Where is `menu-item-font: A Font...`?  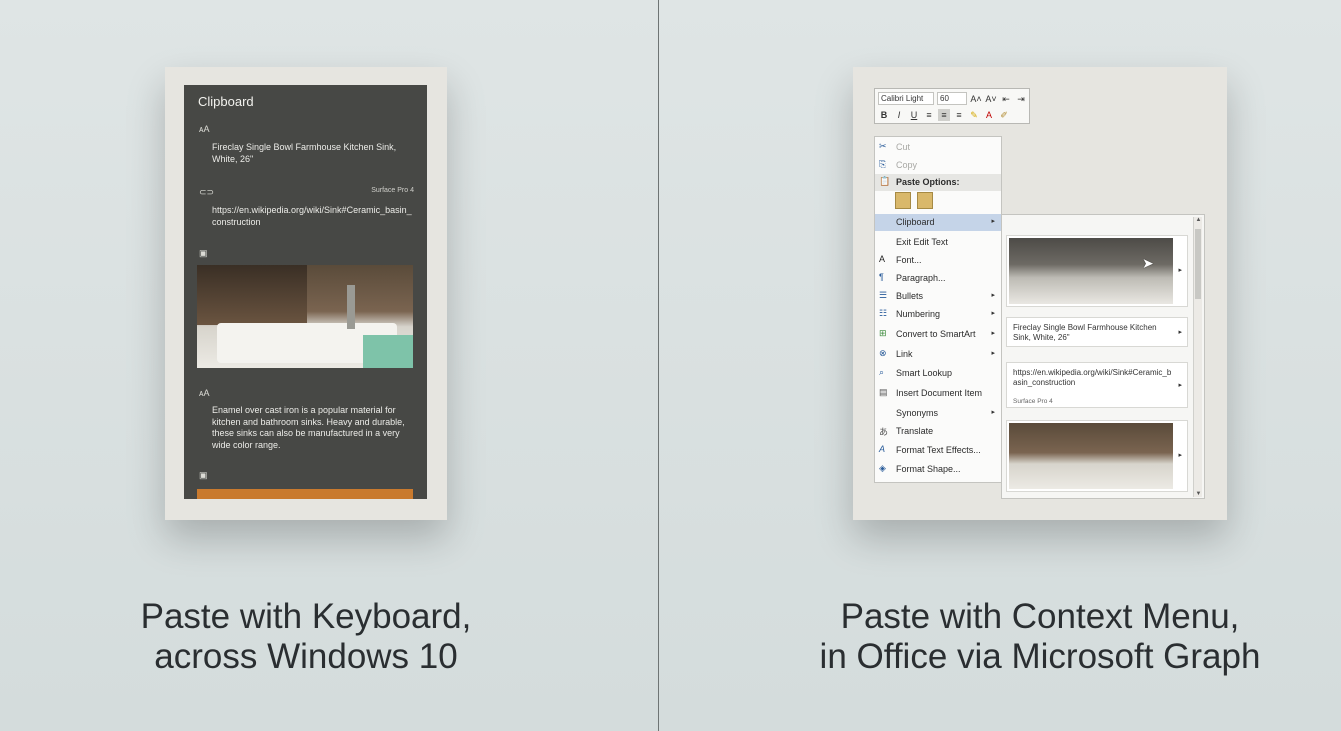 menu-item-font: A Font... is located at coordinates (938, 260).